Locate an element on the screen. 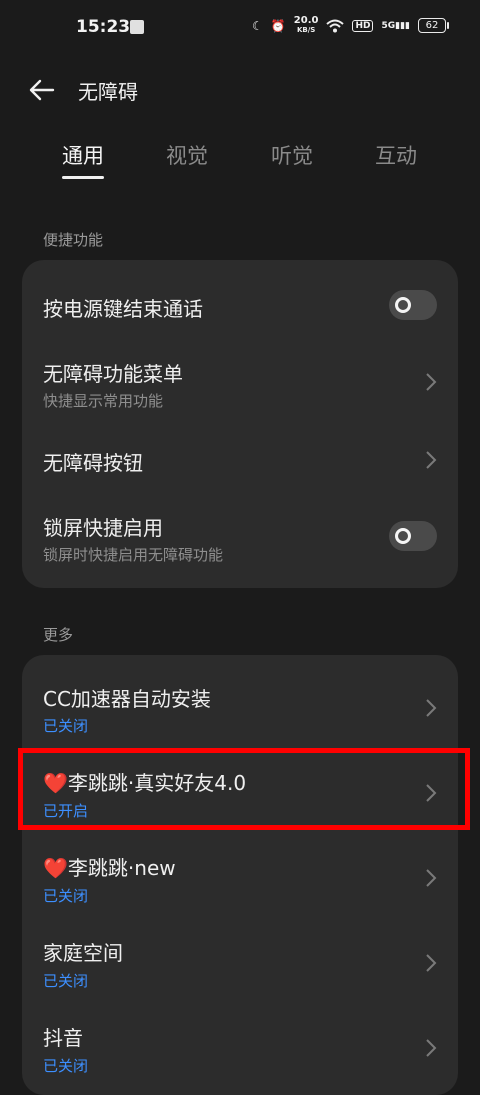 This screenshot has width=480, height=1095. status-icons: ☾ ⏰ 20.0 KB/S HD 5G▮▮▮ 62 is located at coordinates (350, 25).